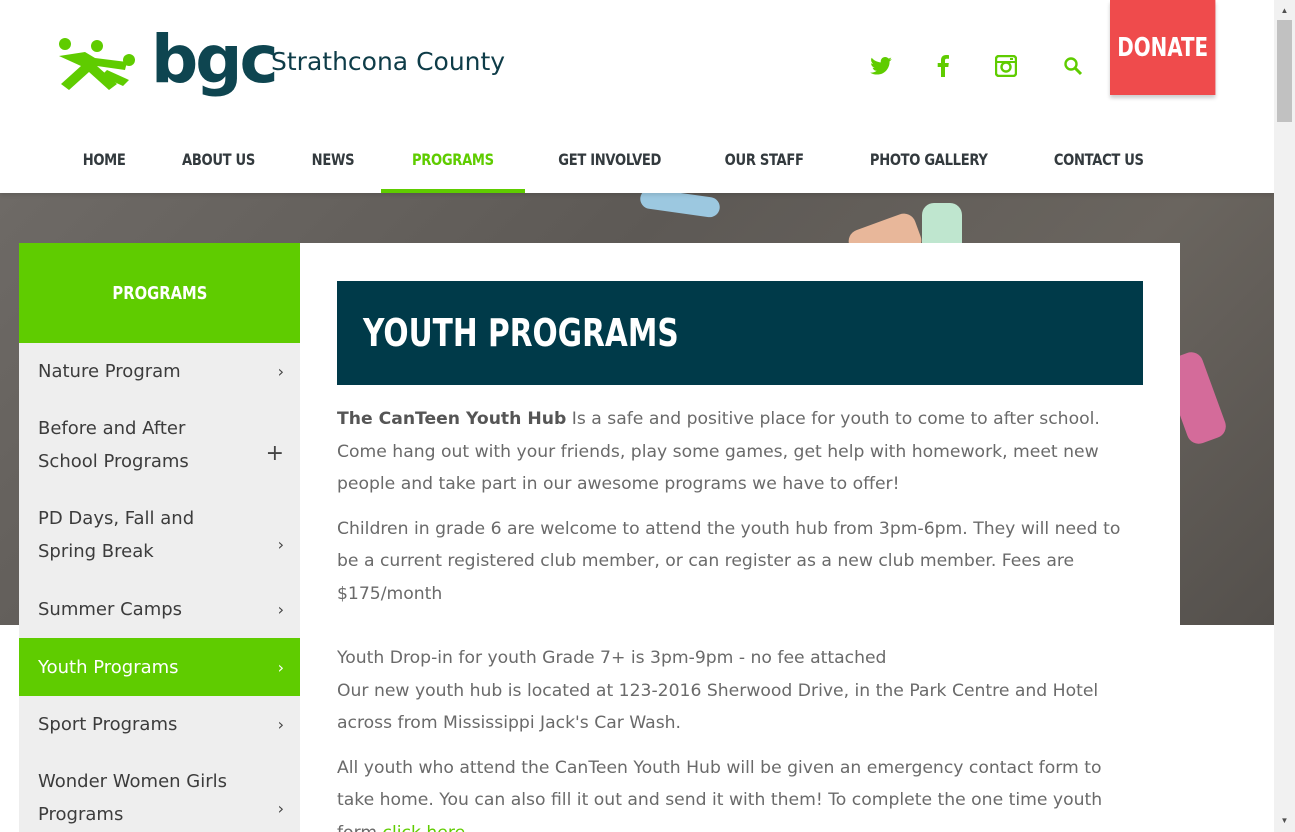  Describe the element at coordinates (133, 798) in the screenshot. I see `sidebar-item-label: Wonder Women Girls Programs` at that location.